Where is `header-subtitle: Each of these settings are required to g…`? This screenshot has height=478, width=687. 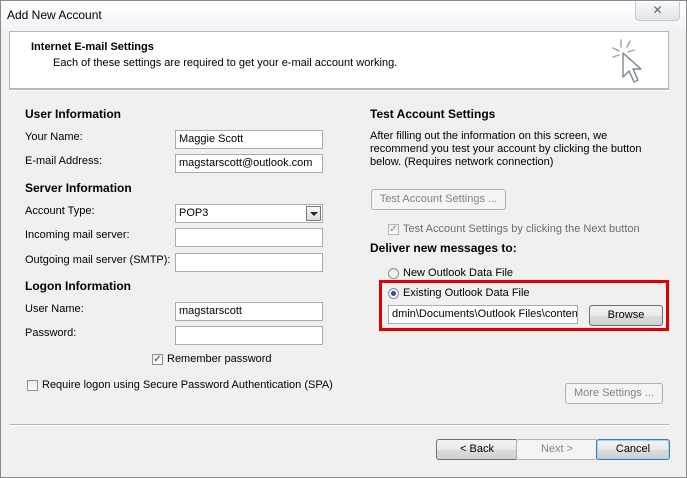
header-subtitle: Each of these settings are required to g… is located at coordinates (225, 63).